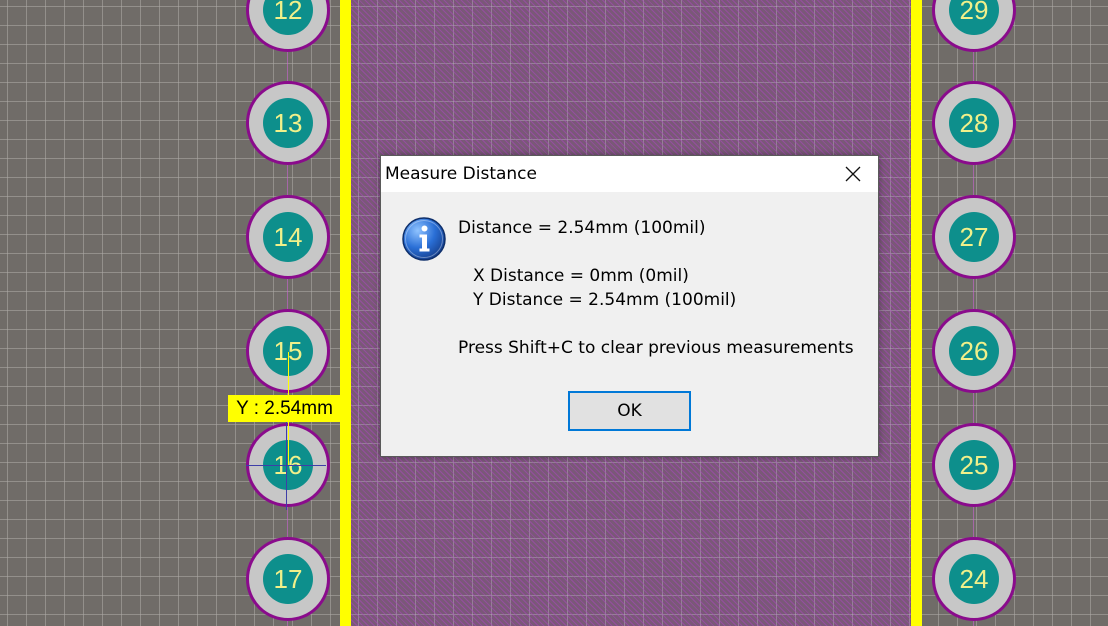 Image resolution: width=1108 pixels, height=626 pixels. What do you see at coordinates (581, 276) in the screenshot?
I see `x-distance-text: X Distance = 0mm (0mil)` at bounding box center [581, 276].